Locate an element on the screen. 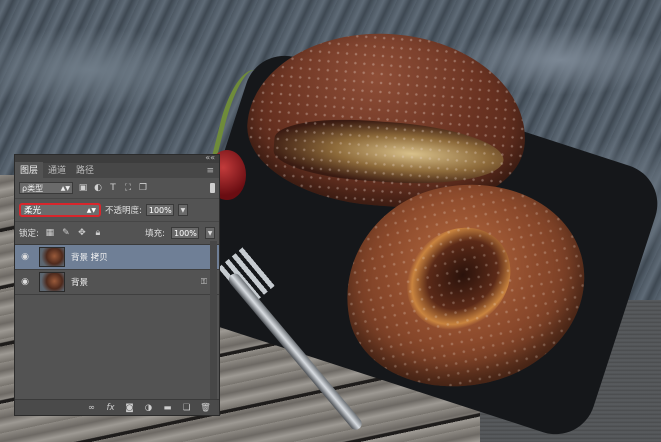 The width and height of the screenshot is (661, 442). layer-filter-row: ρ类型 ▲▼ ▣ ◐ T ⛶ ❐ is located at coordinates (117, 188).